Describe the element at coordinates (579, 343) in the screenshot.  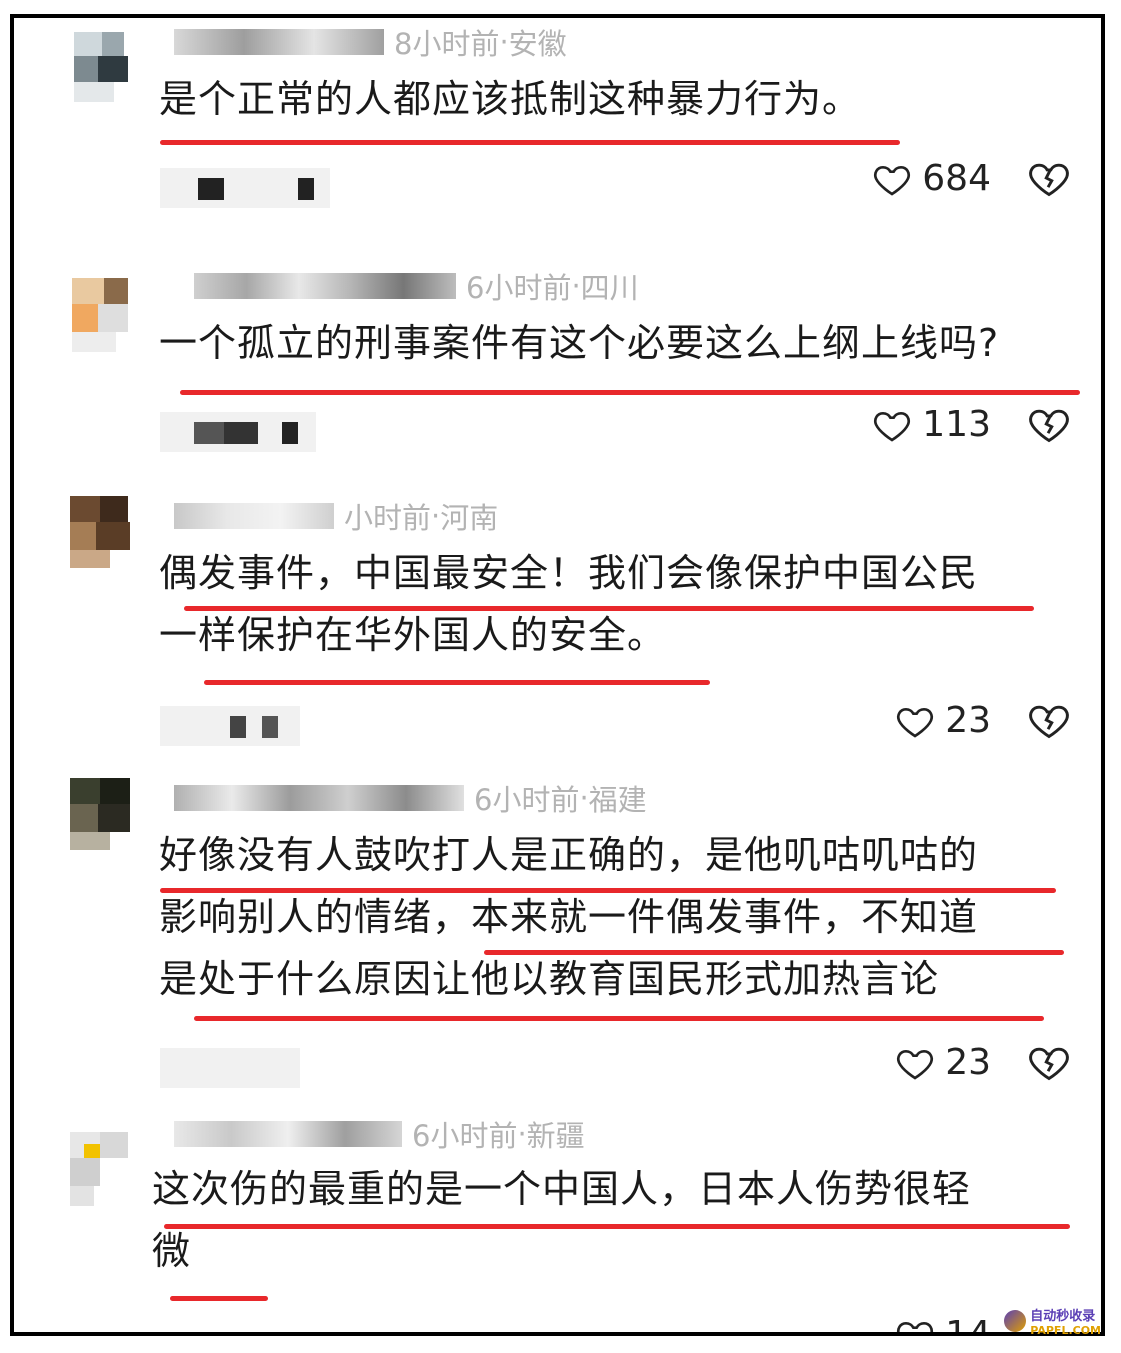
I see `comment-line: 一个孤立的刑事案件有这个必要这么上纲上线吗?` at that location.